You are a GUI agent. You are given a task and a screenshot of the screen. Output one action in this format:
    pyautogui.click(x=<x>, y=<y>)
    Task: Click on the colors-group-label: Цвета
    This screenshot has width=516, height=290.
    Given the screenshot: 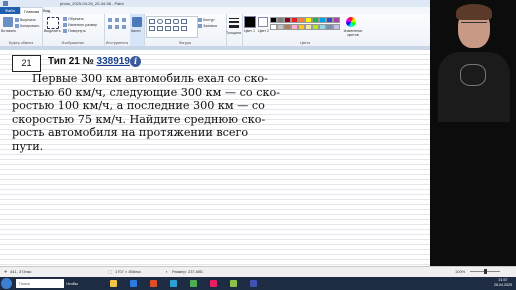 What is the action you would take?
    pyautogui.click(x=304, y=43)
    